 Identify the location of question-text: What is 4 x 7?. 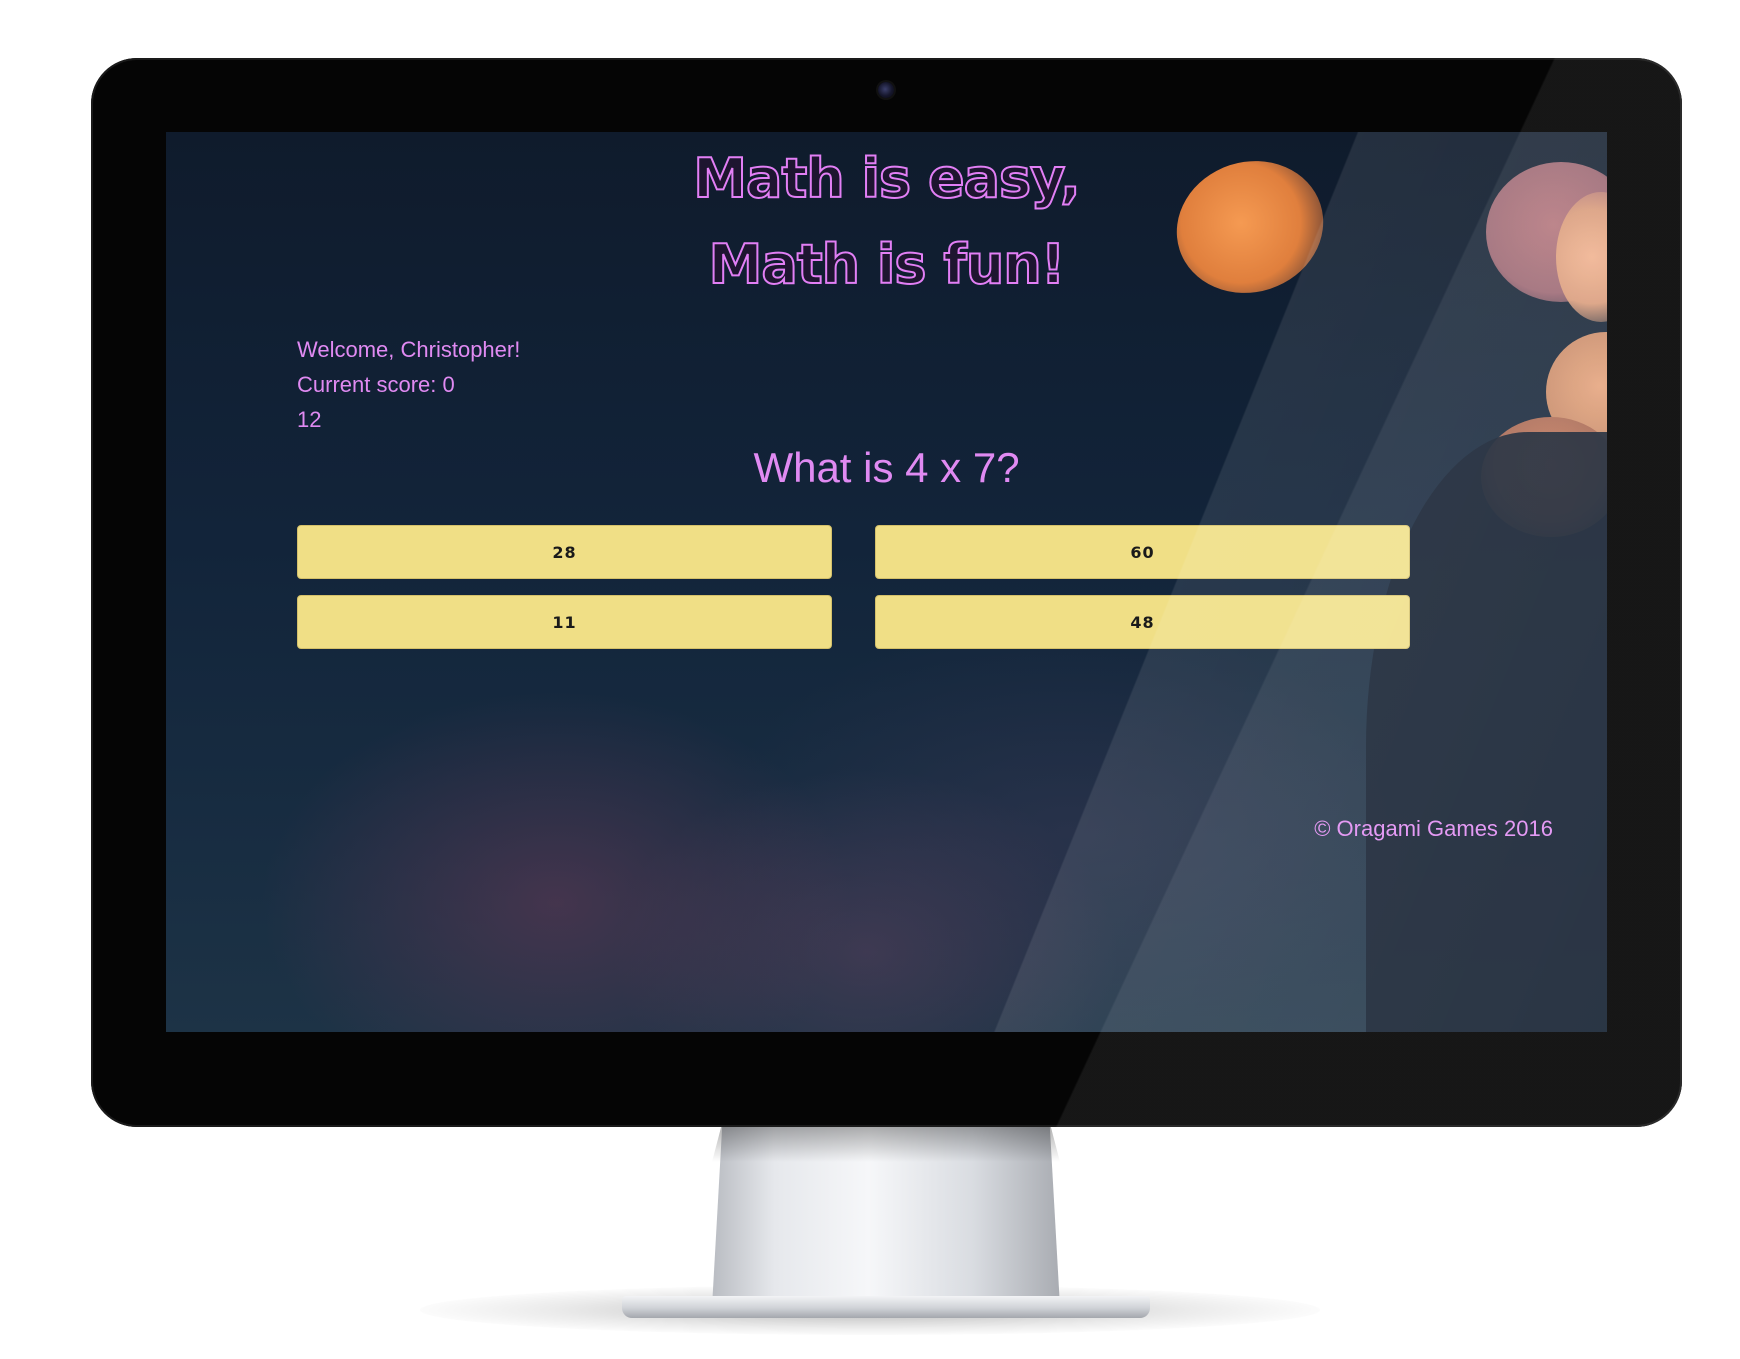
(886, 467).